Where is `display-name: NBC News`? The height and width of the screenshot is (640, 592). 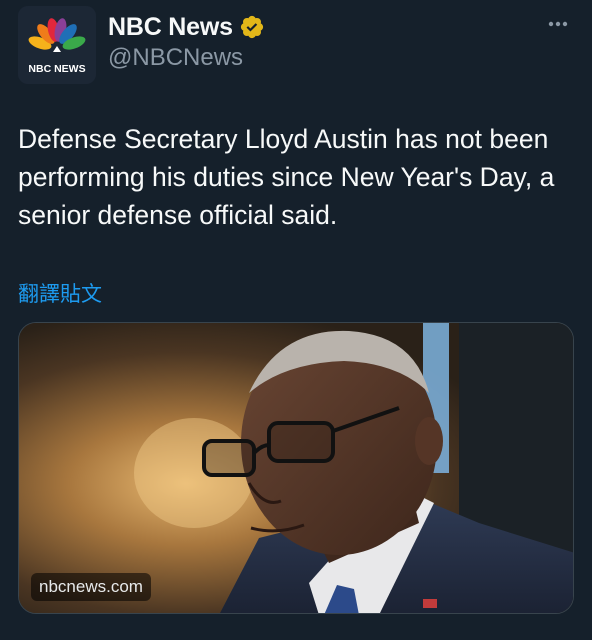
display-name: NBC News is located at coordinates (170, 27).